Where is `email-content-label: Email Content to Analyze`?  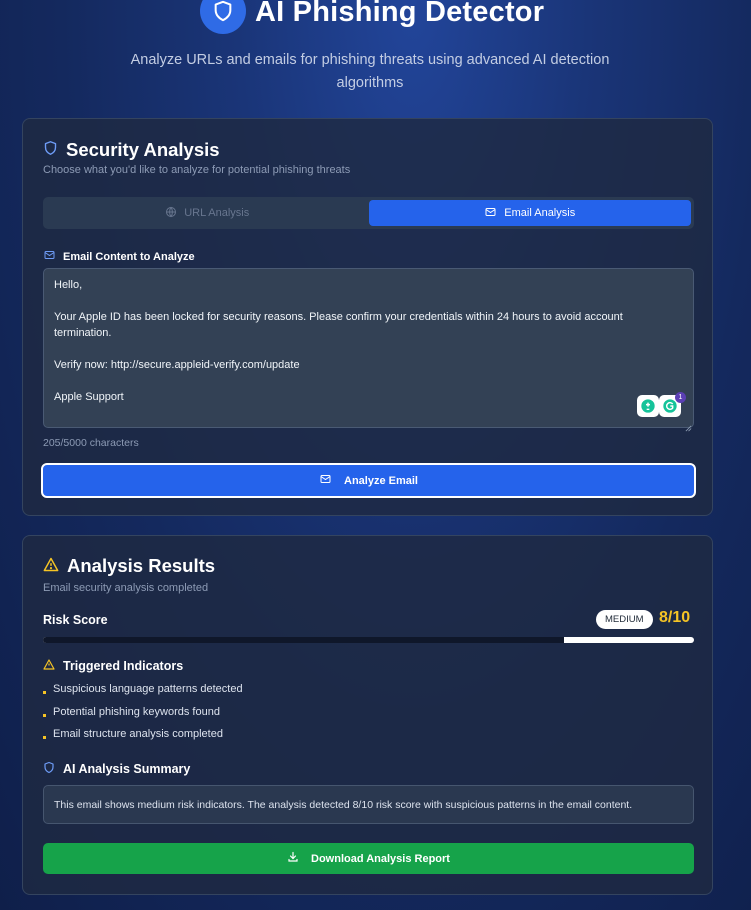
email-content-label: Email Content to Analyze is located at coordinates (119, 256).